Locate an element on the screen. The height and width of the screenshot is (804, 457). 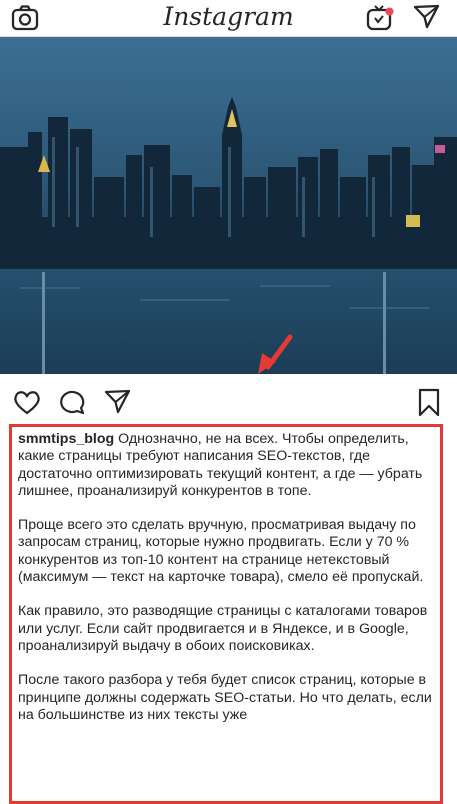
heart-icon is located at coordinates (27, 404).